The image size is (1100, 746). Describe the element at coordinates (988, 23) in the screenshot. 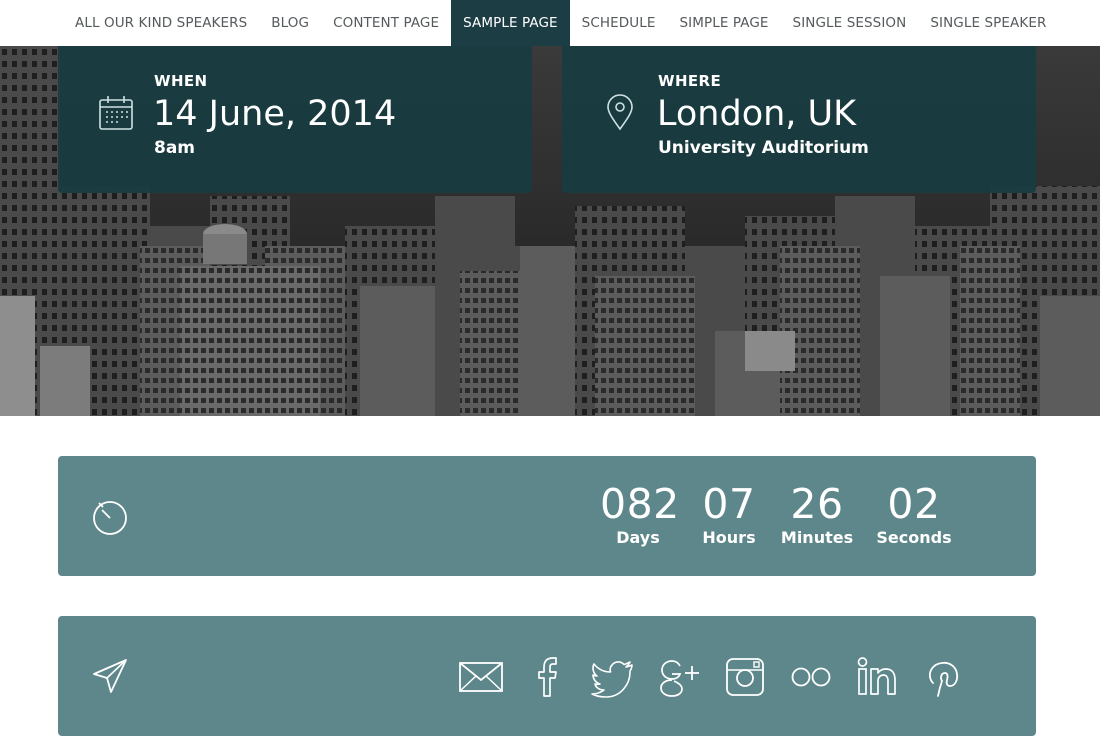

I see `nav-item-single-speaker: SINGLE SPEAKER` at that location.